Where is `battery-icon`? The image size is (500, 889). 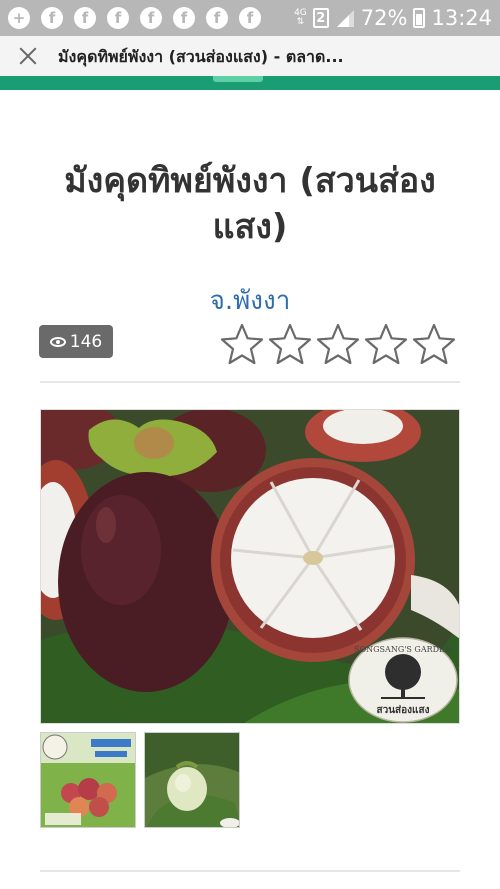 battery-icon is located at coordinates (419, 18).